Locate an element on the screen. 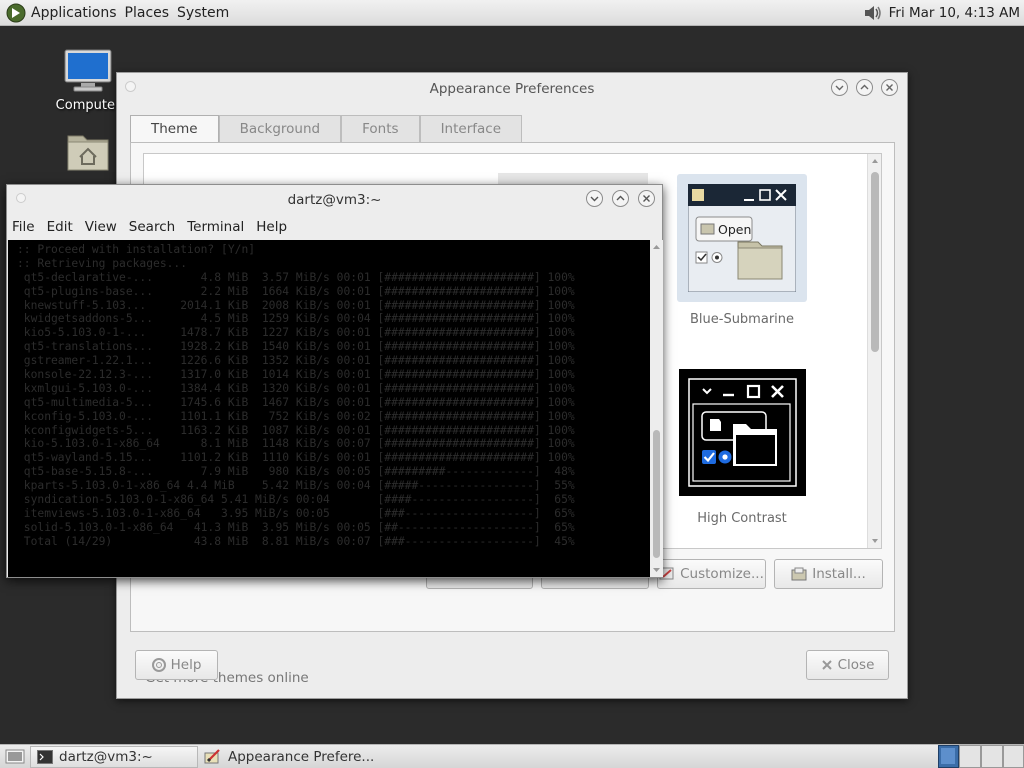  menu-file: File is located at coordinates (24, 227).